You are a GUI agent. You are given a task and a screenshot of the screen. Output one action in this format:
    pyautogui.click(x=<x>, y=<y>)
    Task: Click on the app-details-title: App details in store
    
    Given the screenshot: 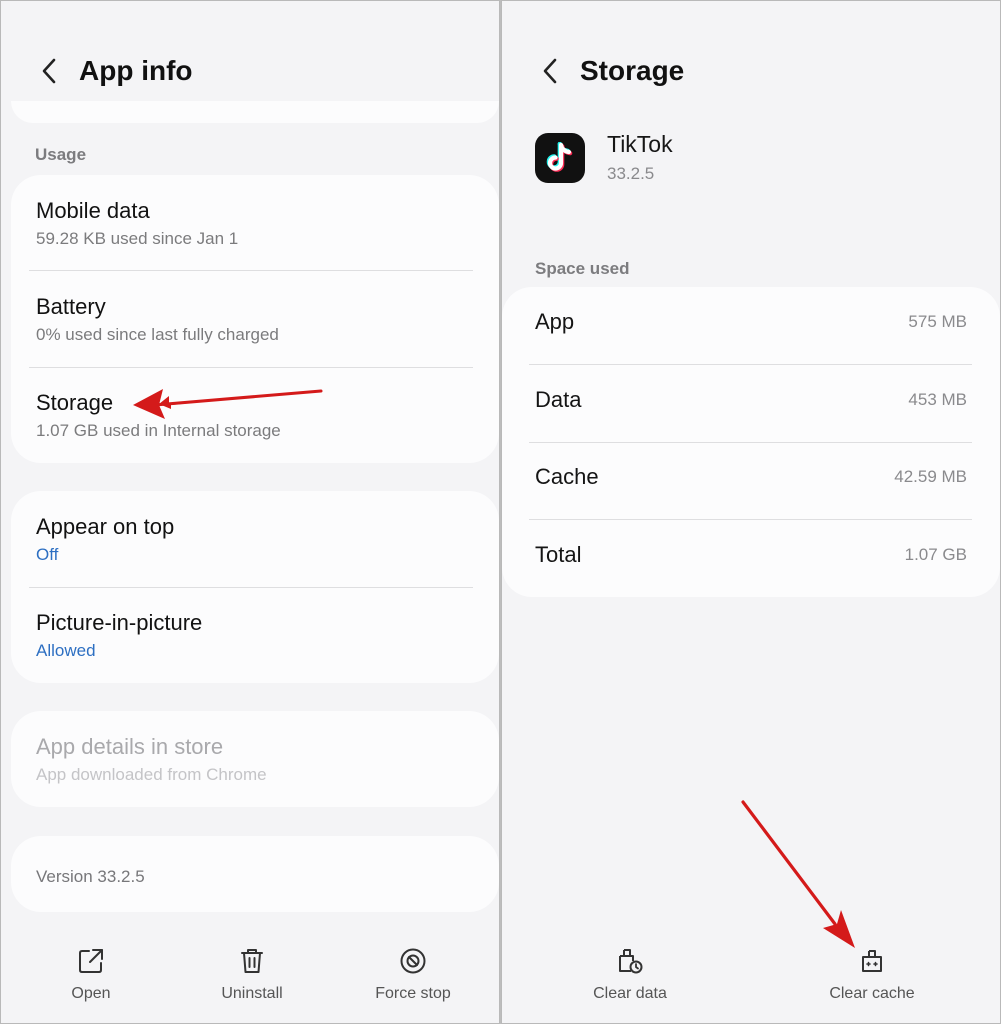 What is the action you would take?
    pyautogui.click(x=130, y=746)
    